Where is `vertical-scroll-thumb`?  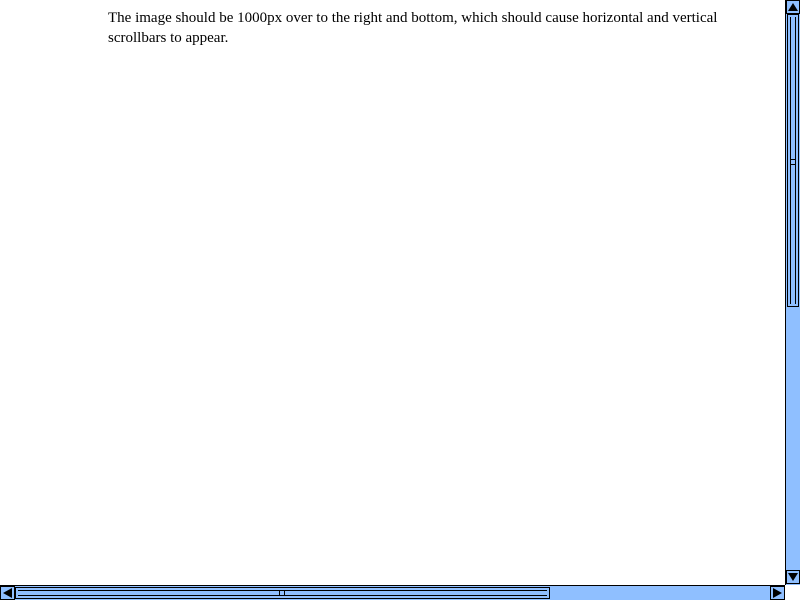
vertical-scroll-thumb is located at coordinates (793, 160).